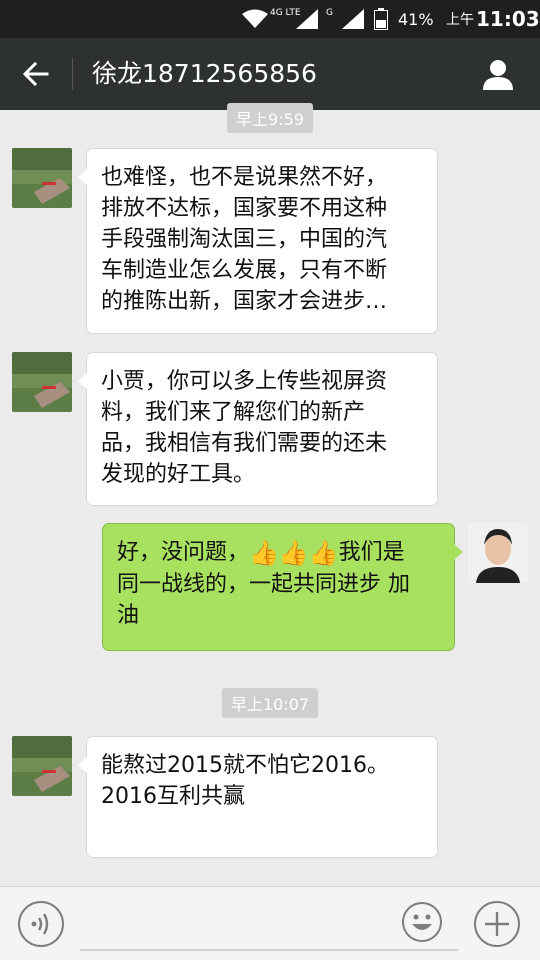 The height and width of the screenshot is (960, 540). What do you see at coordinates (72, 74) in the screenshot?
I see `header-divider` at bounding box center [72, 74].